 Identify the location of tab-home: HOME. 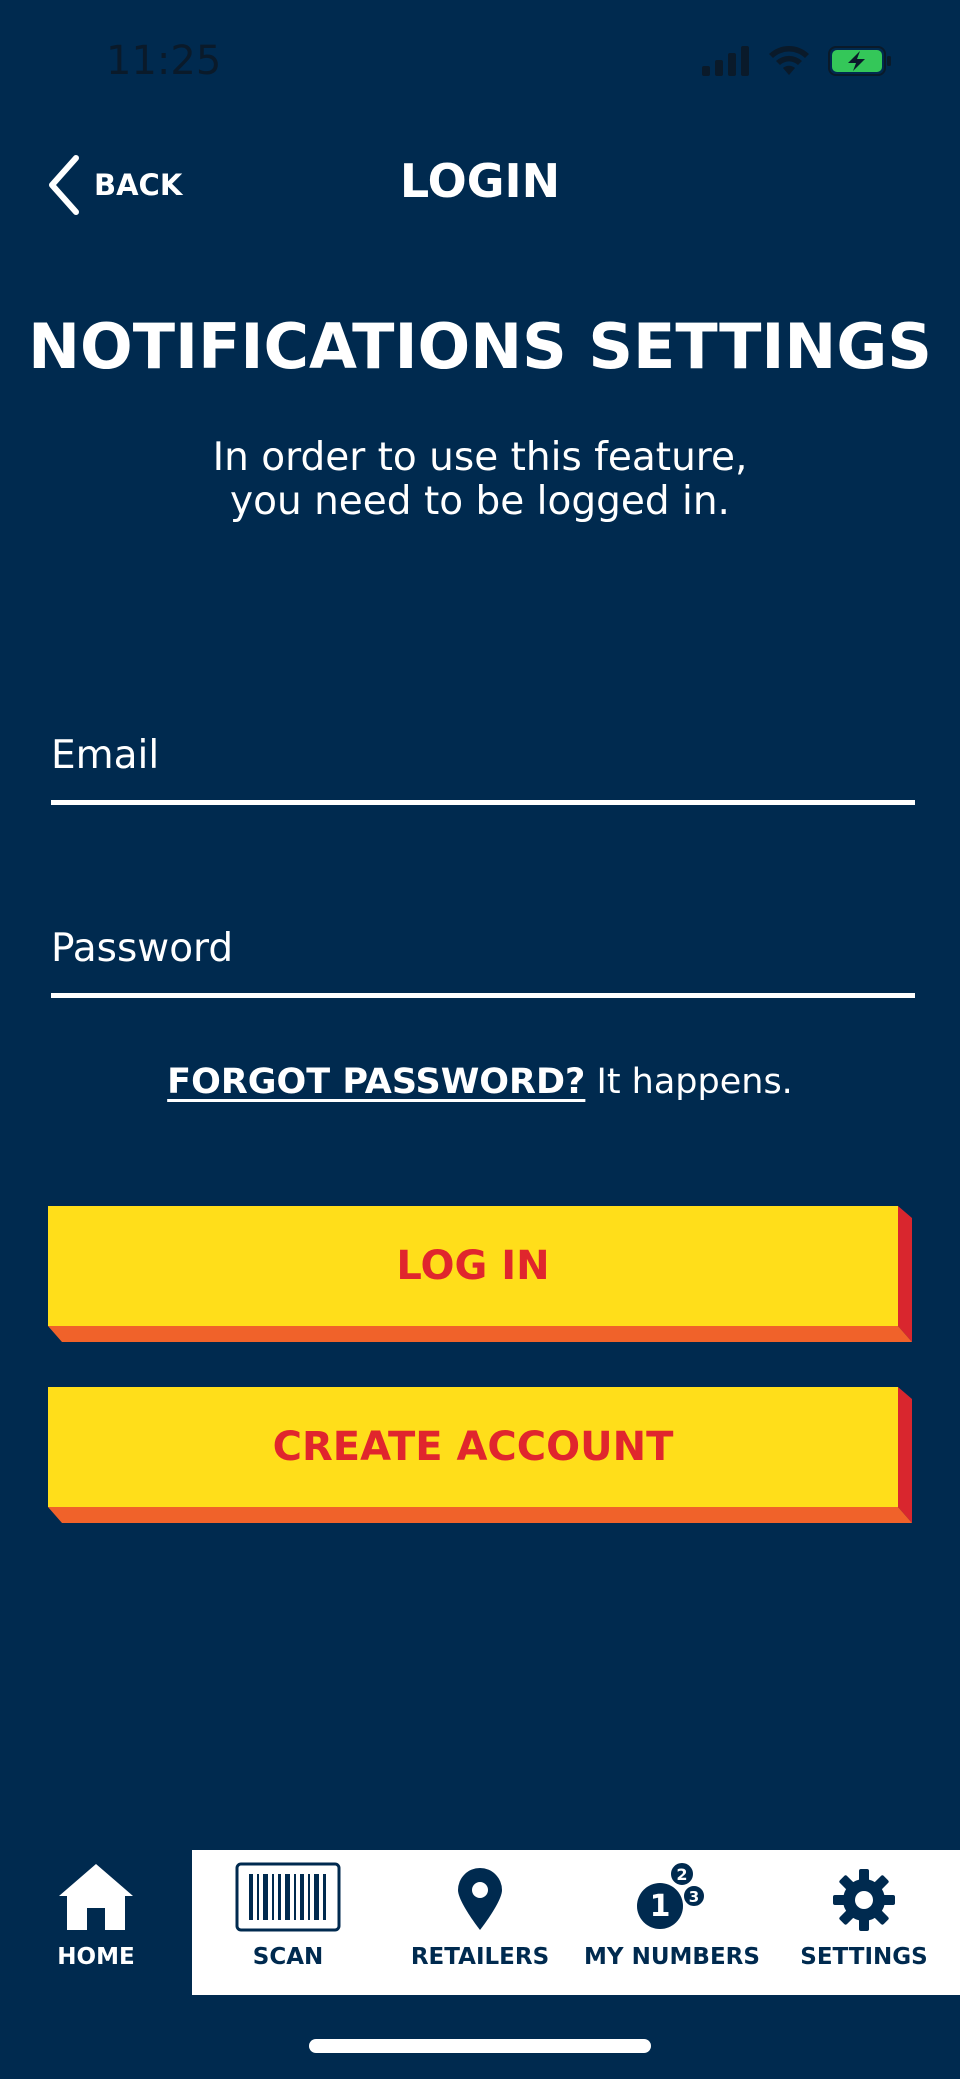
(96, 1922).